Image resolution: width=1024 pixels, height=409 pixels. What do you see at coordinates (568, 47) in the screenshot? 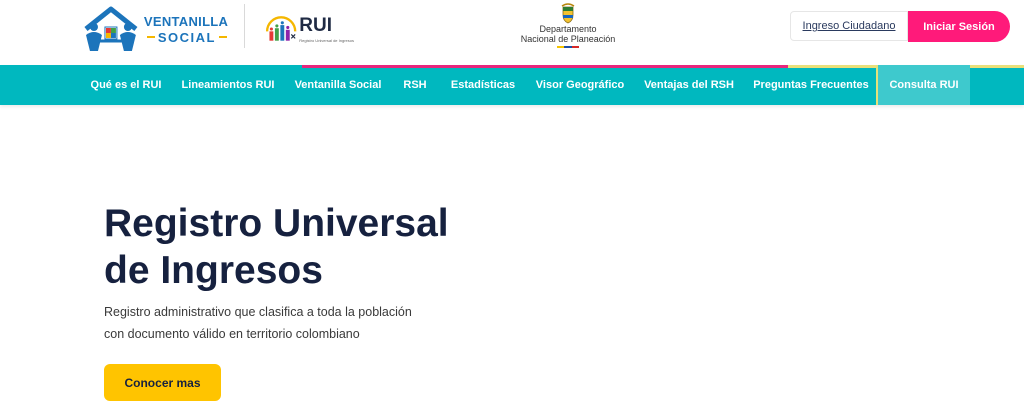
I see `colombia-flag-stripe` at bounding box center [568, 47].